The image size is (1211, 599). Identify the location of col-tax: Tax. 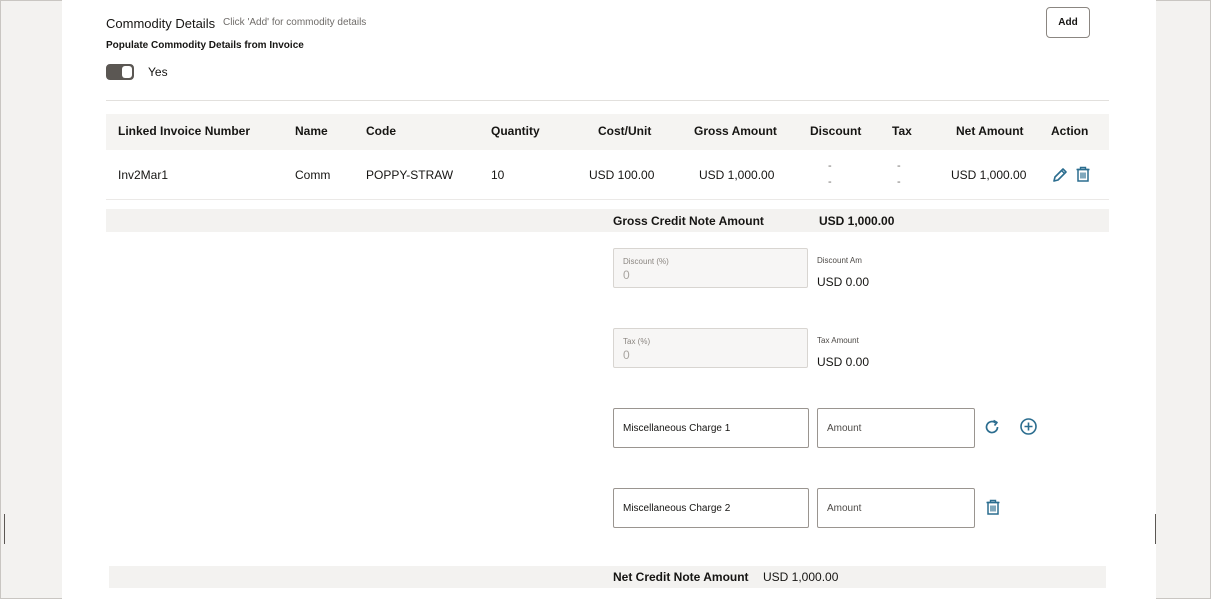
(902, 131).